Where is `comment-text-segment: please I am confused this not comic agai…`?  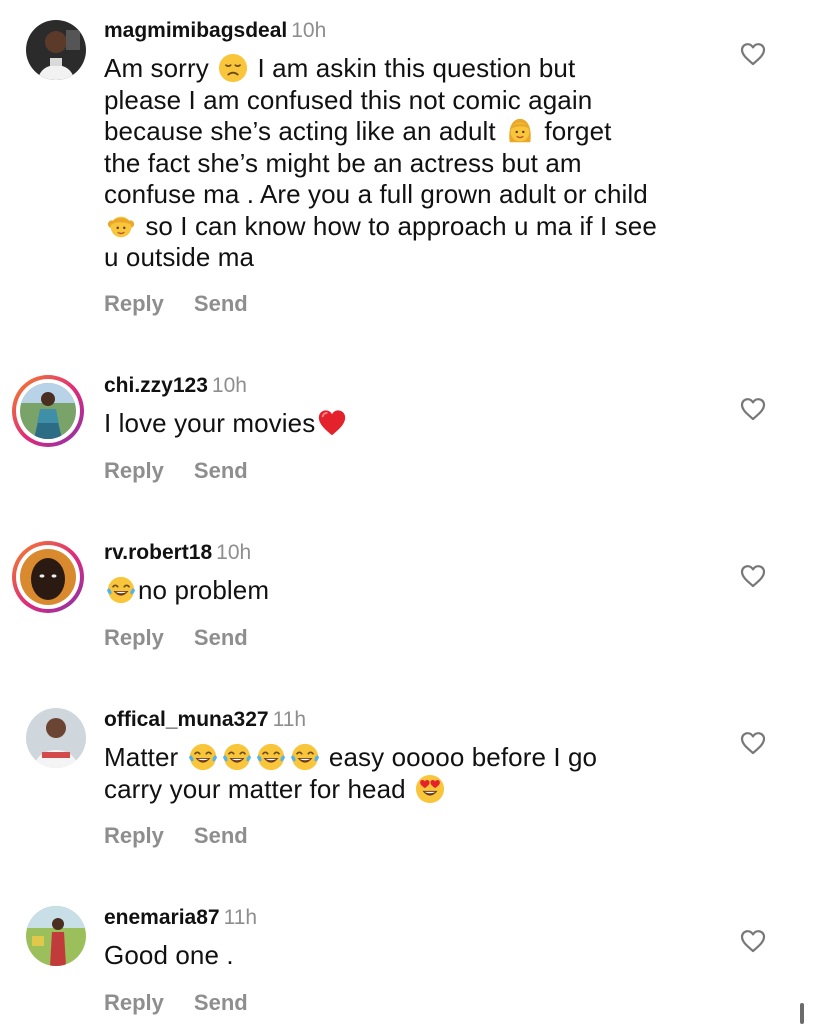
comment-text-segment: please I am confused this not comic agai… is located at coordinates (348, 99).